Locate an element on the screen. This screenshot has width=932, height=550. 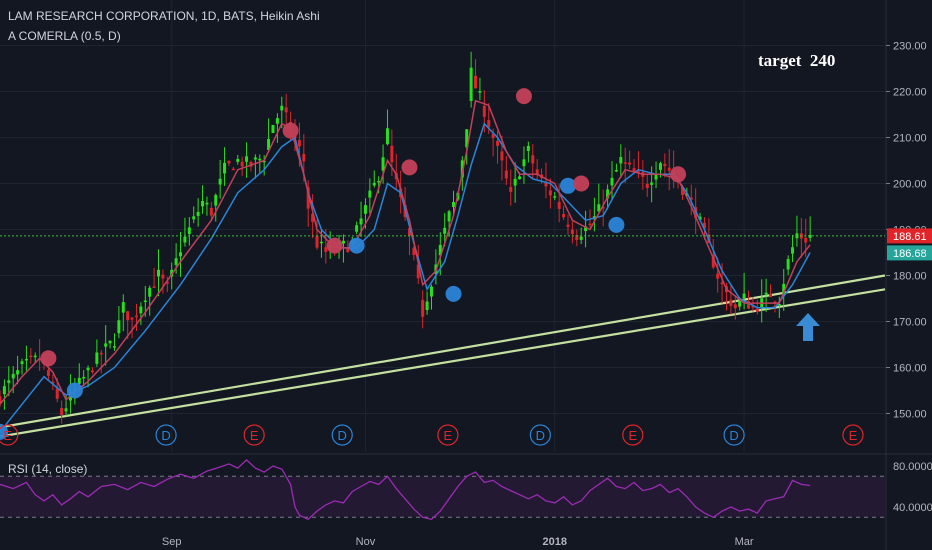
rsi-pane is located at coordinates (466, 487).